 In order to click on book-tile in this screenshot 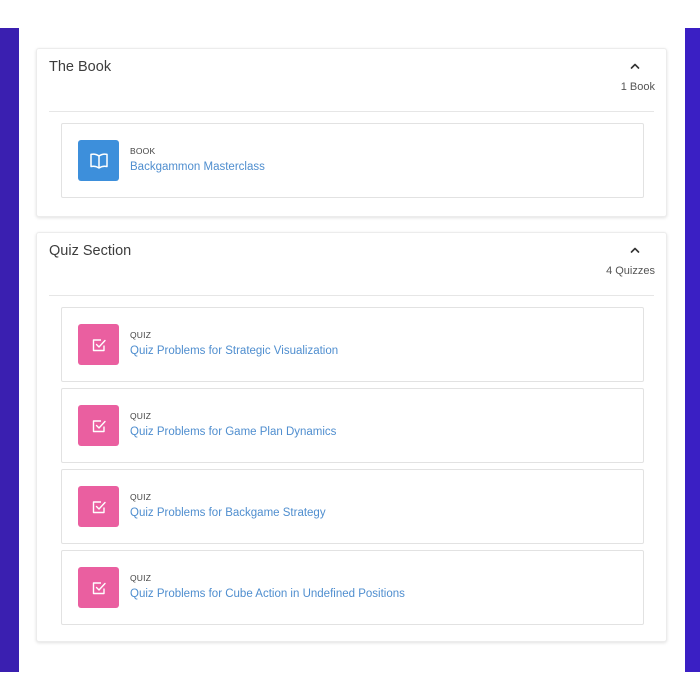, I will do `click(98, 160)`.